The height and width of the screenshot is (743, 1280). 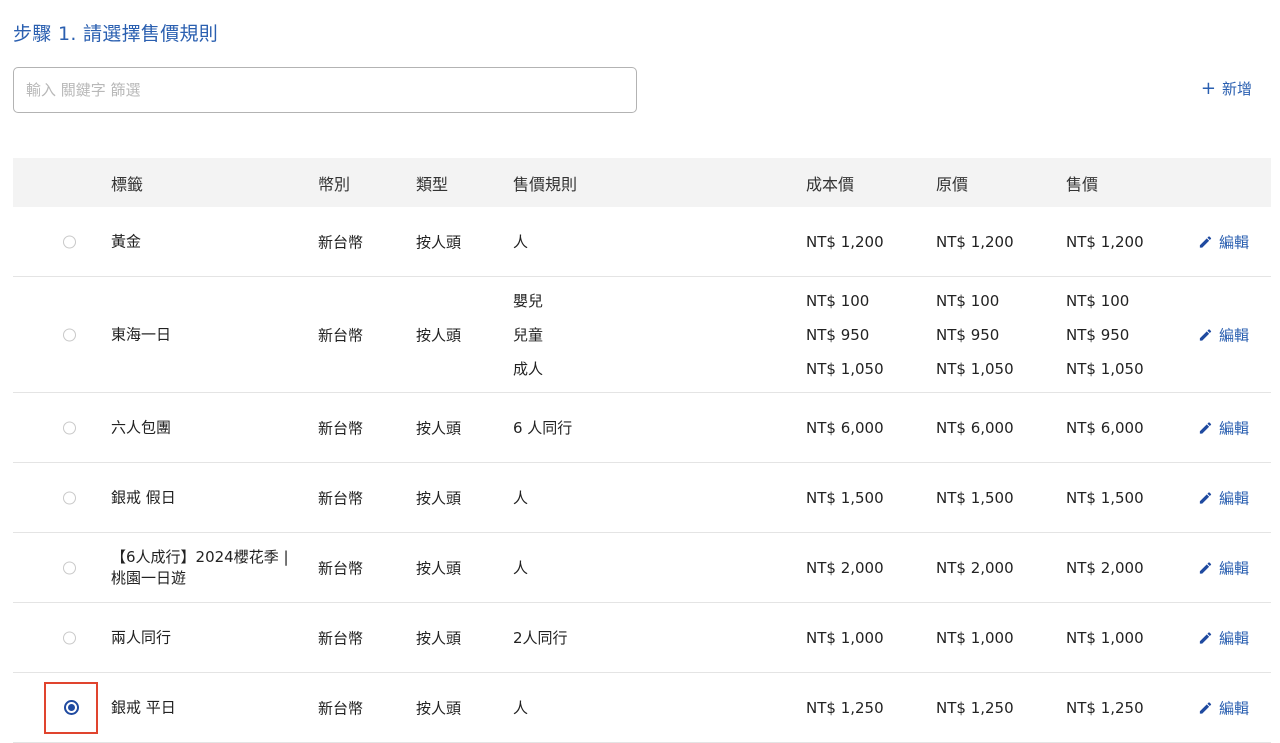 I want to click on row-label: 六人包團, so click(x=141, y=427).